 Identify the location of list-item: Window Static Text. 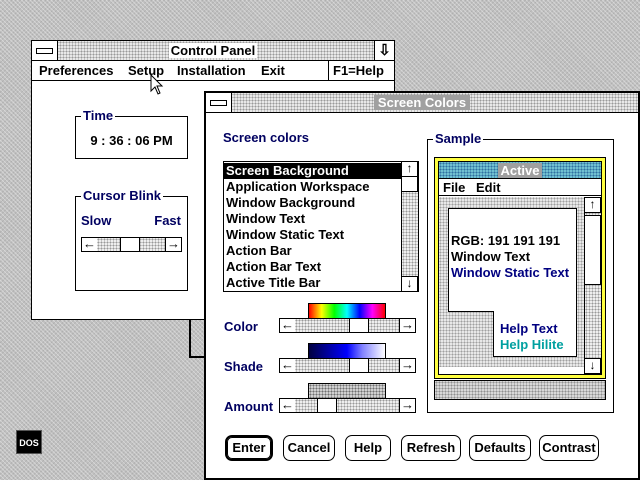
(312, 235).